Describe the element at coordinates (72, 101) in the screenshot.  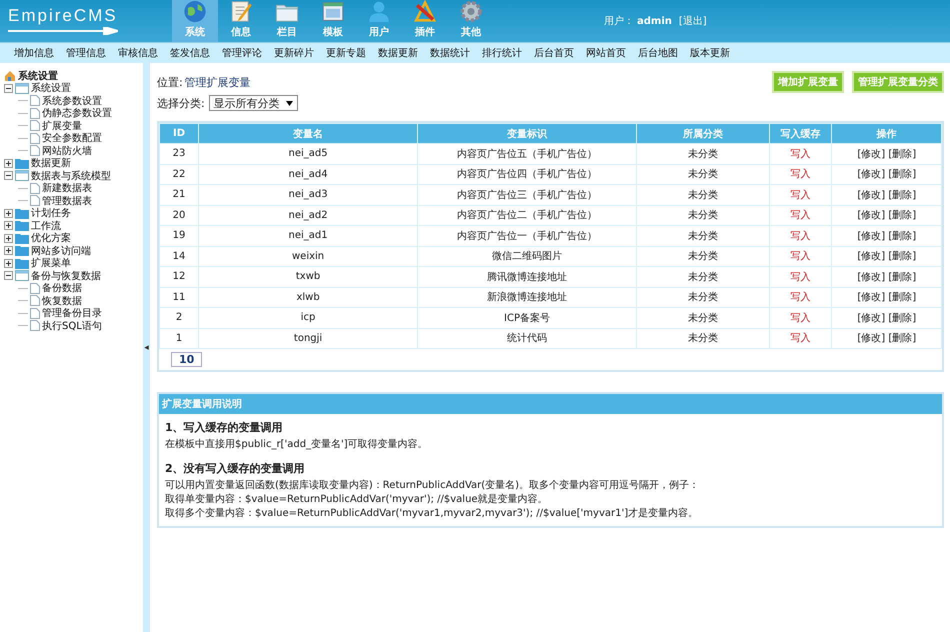
I see `tree-item: 系统参数设置` at that location.